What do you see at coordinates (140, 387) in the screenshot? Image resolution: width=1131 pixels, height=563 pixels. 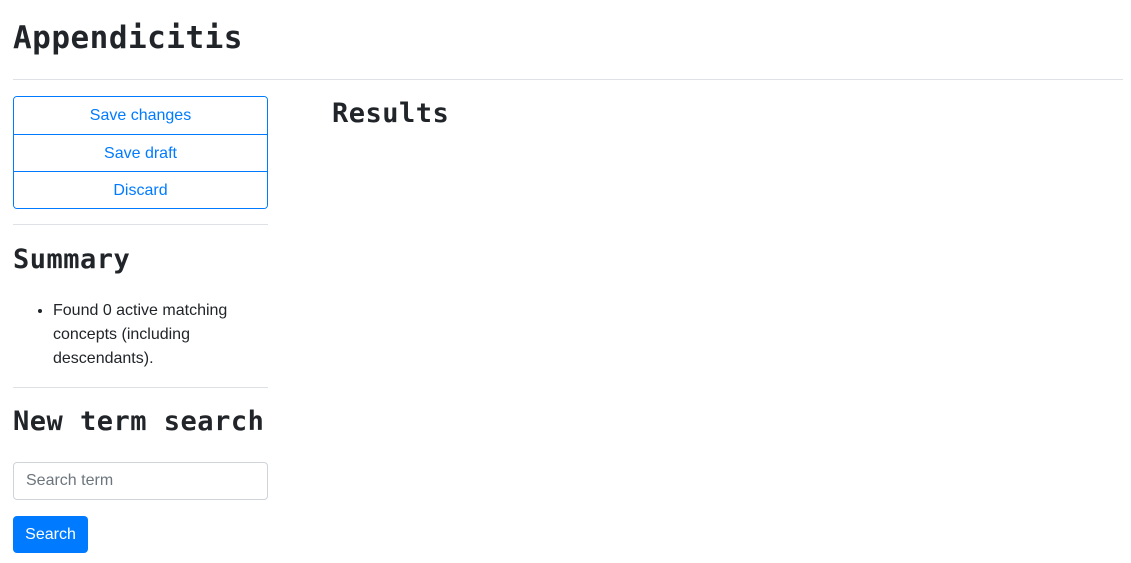 I see `search-divider` at bounding box center [140, 387].